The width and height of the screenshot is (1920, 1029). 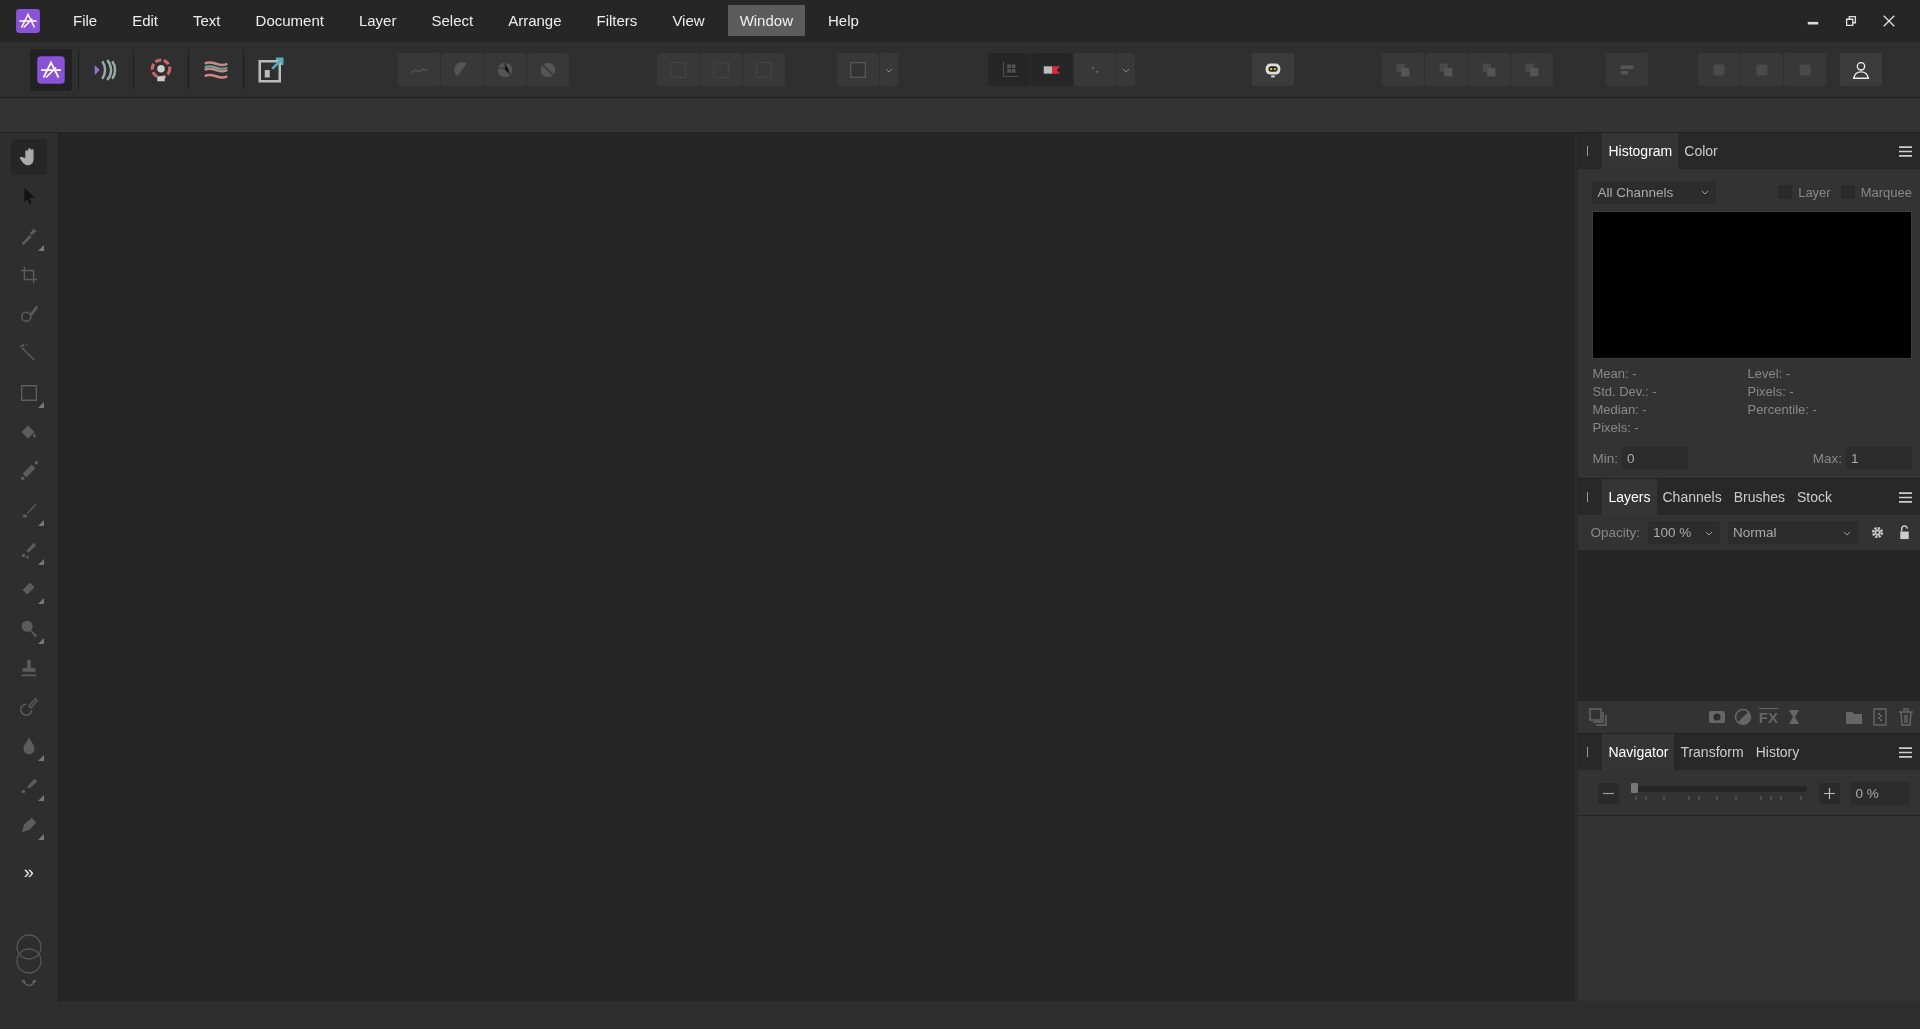 What do you see at coordinates (1615, 532) in the screenshot?
I see `opacity-label: Opacity:` at bounding box center [1615, 532].